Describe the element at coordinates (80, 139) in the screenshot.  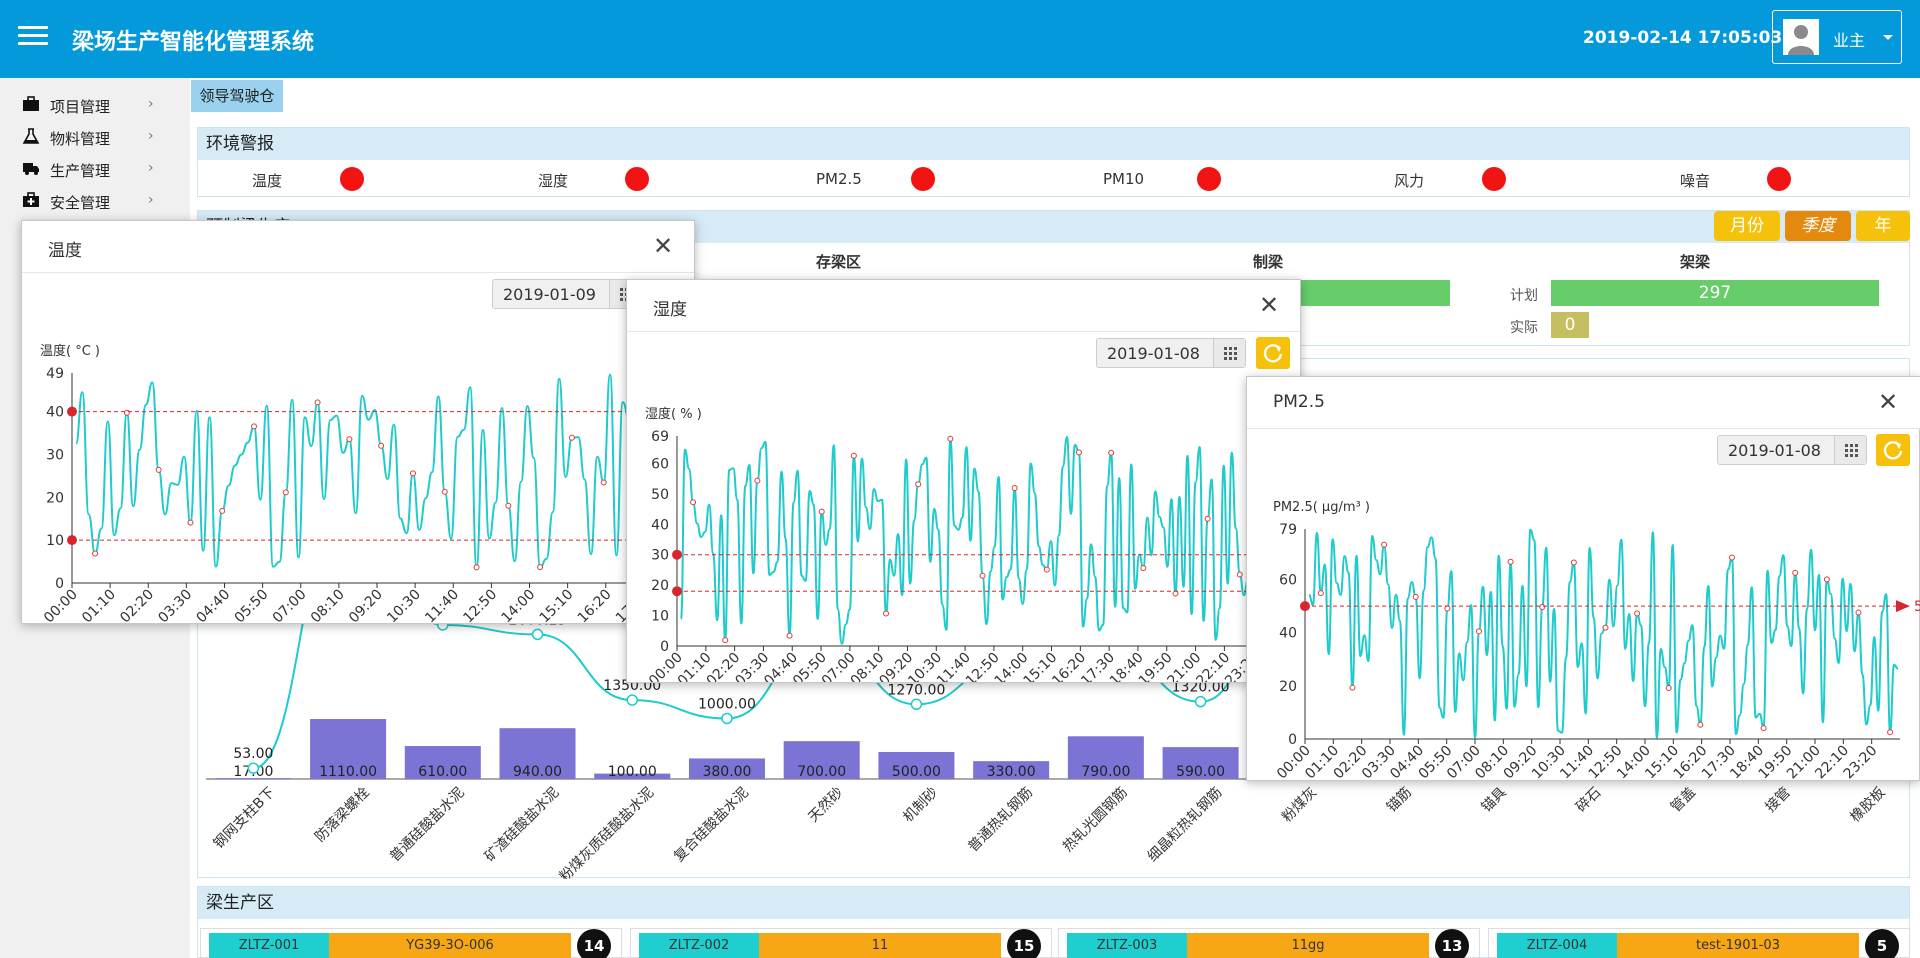
I see `sidebar-item-label: 物料管理` at that location.